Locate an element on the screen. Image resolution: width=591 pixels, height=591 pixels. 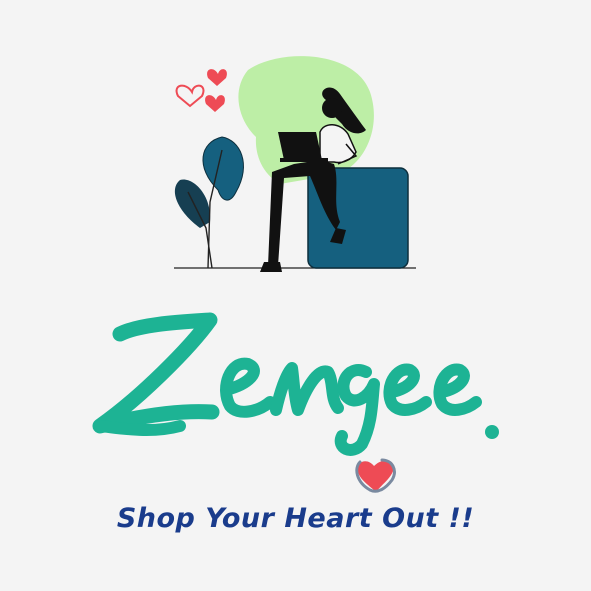
plant-icon is located at coordinates (209, 202).